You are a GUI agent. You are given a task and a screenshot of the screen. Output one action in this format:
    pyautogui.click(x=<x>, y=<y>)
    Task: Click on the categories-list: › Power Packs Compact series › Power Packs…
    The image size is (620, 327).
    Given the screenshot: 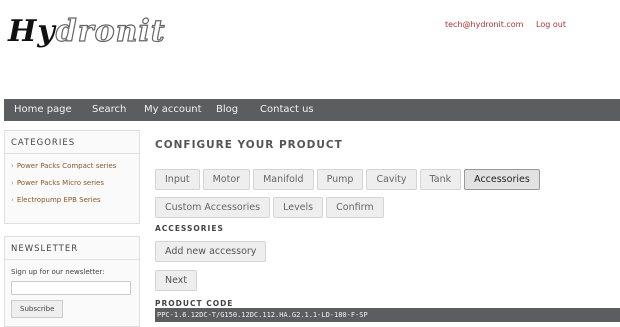 What is the action you would take?
    pyautogui.click(x=72, y=188)
    